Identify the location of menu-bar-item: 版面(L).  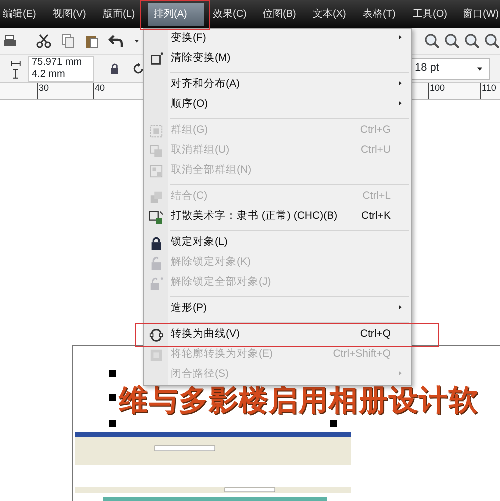
(125, 14).